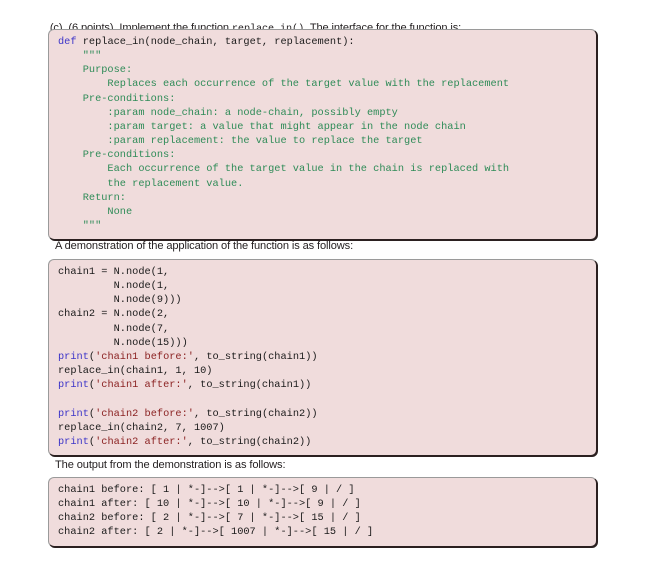  Describe the element at coordinates (327, 272) in the screenshot. I see `code-line: chain1 = N.node(1,` at that location.